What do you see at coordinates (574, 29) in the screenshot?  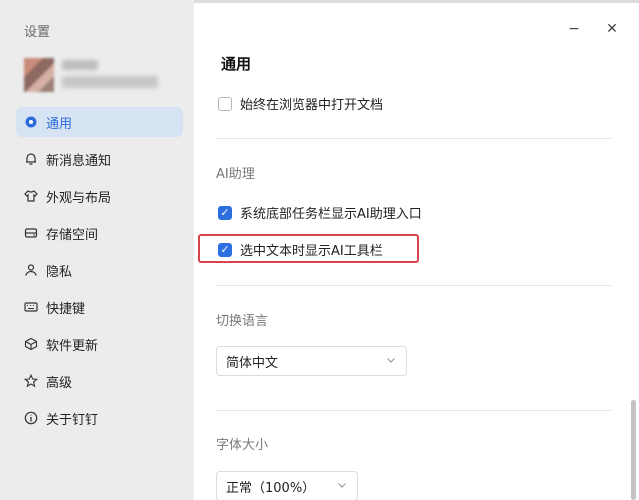 I see `minimize-button: −` at bounding box center [574, 29].